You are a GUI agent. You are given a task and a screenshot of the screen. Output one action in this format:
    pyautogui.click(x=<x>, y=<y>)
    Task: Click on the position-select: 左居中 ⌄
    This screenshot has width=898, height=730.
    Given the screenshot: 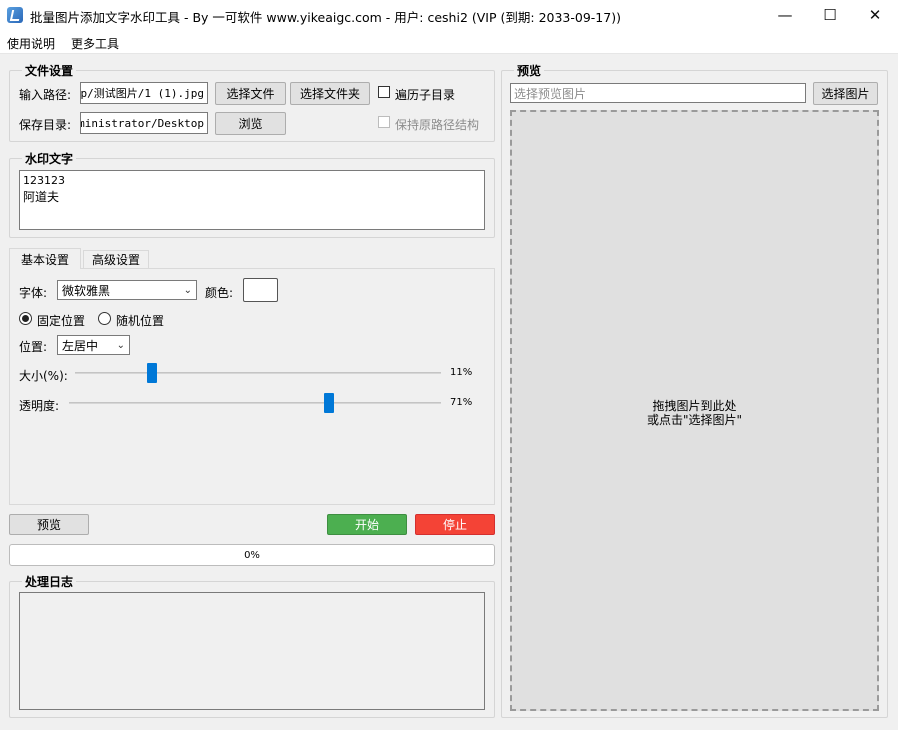 What is the action you would take?
    pyautogui.click(x=93, y=345)
    